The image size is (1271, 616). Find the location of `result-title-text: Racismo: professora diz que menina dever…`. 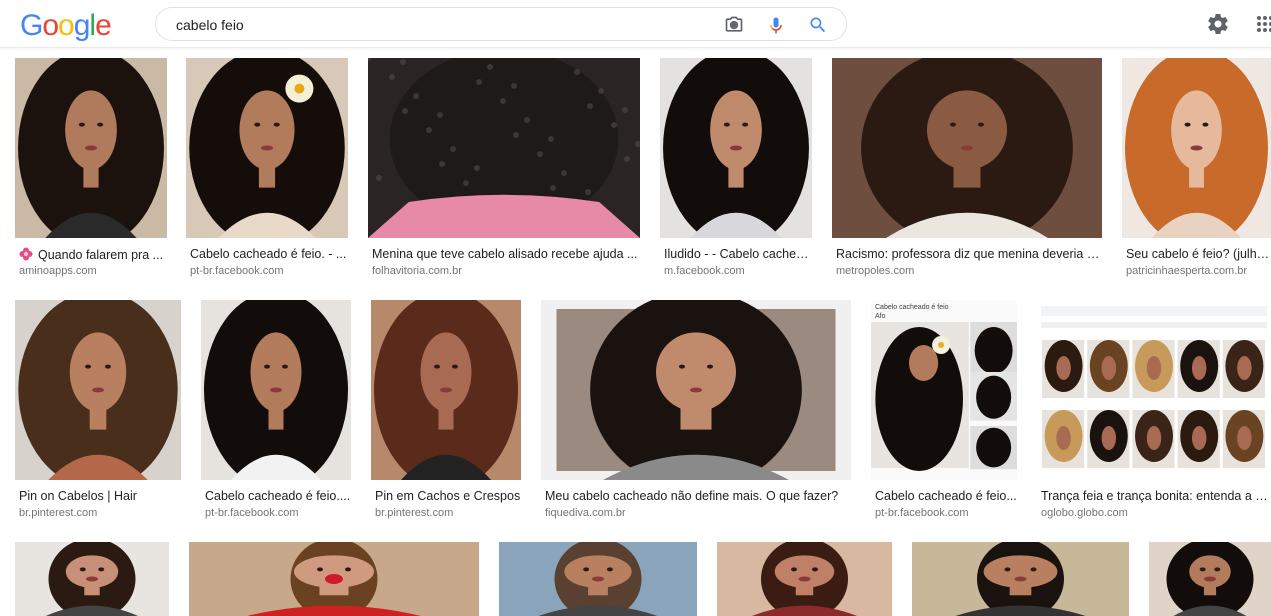

result-title-text: Racismo: professora diz que menina dever… is located at coordinates (969, 254).